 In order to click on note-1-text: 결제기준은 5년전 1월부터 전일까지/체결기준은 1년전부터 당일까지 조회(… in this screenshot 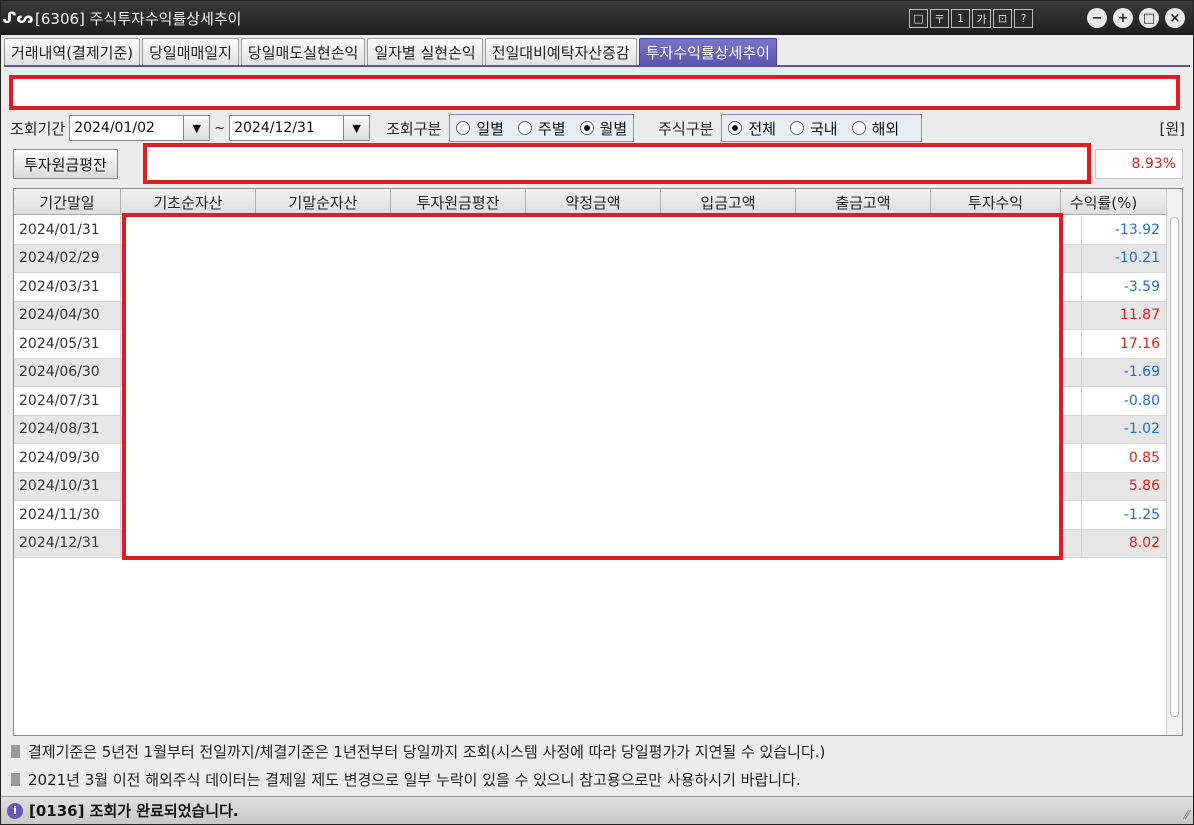, I will do `click(427, 752)`.